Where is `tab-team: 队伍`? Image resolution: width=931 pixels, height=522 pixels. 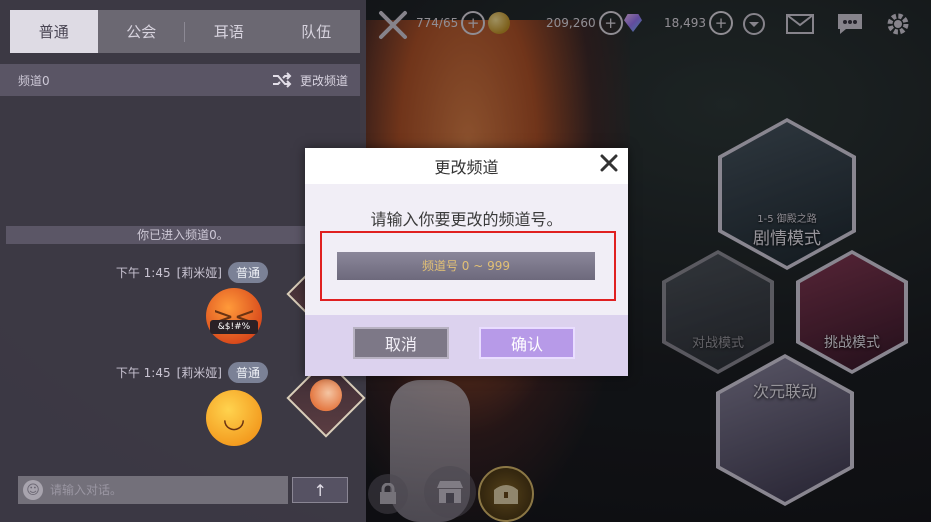 tab-team: 队伍 is located at coordinates (317, 31).